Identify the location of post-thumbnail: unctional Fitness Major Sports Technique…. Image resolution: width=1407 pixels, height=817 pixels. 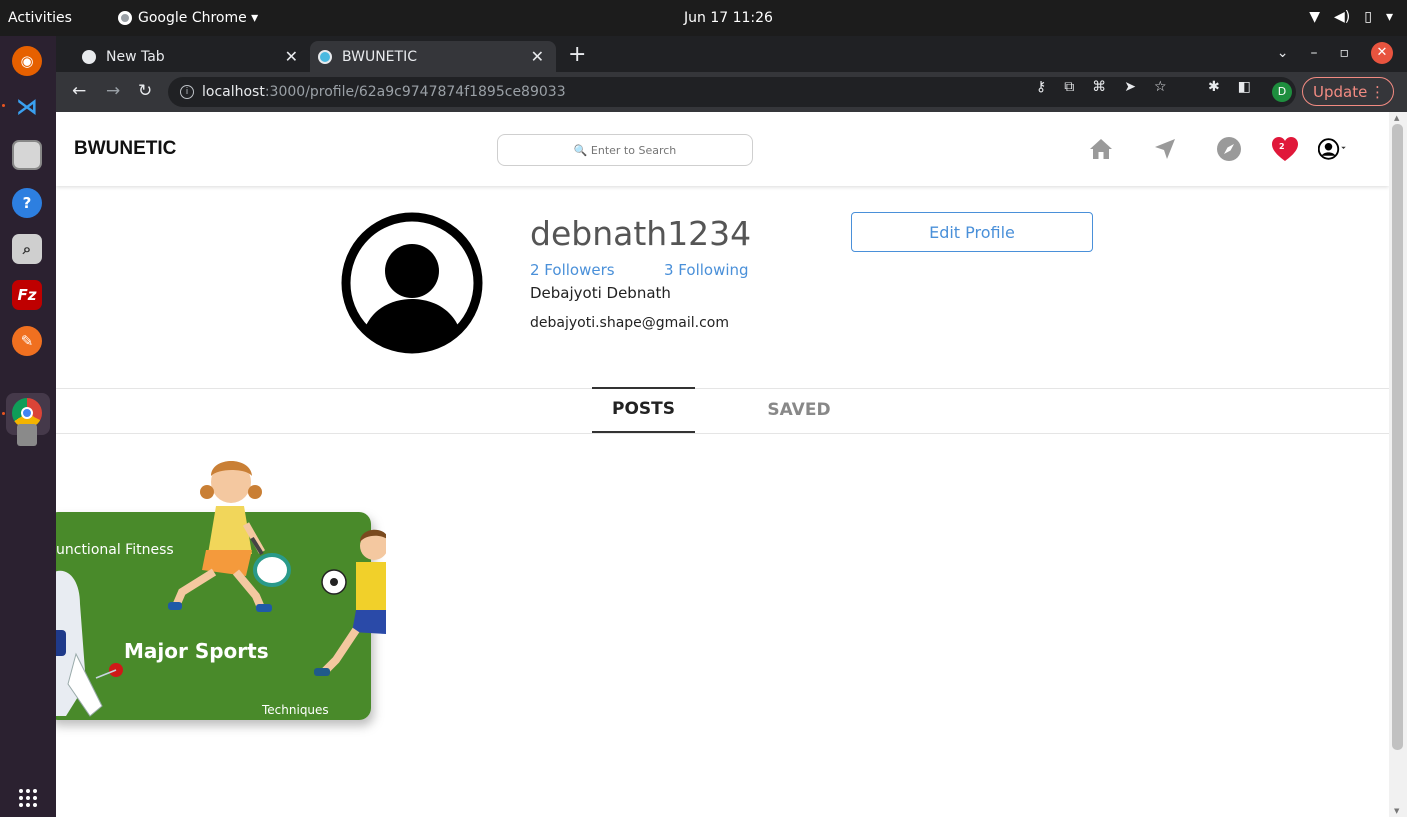
(222, 604).